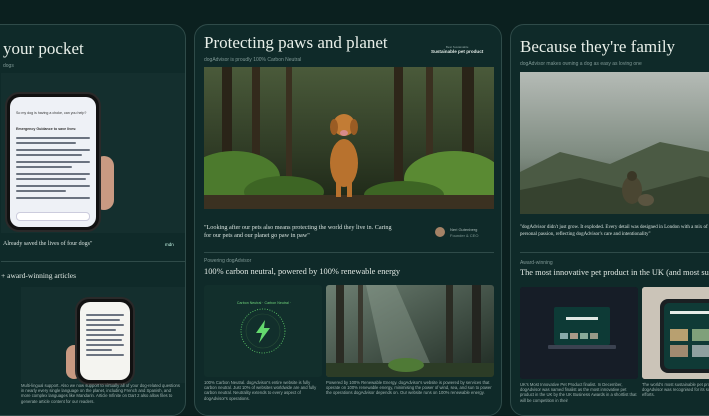 The width and height of the screenshot is (709, 416). I want to click on badge-main: Sustainable pet product, so click(457, 51).